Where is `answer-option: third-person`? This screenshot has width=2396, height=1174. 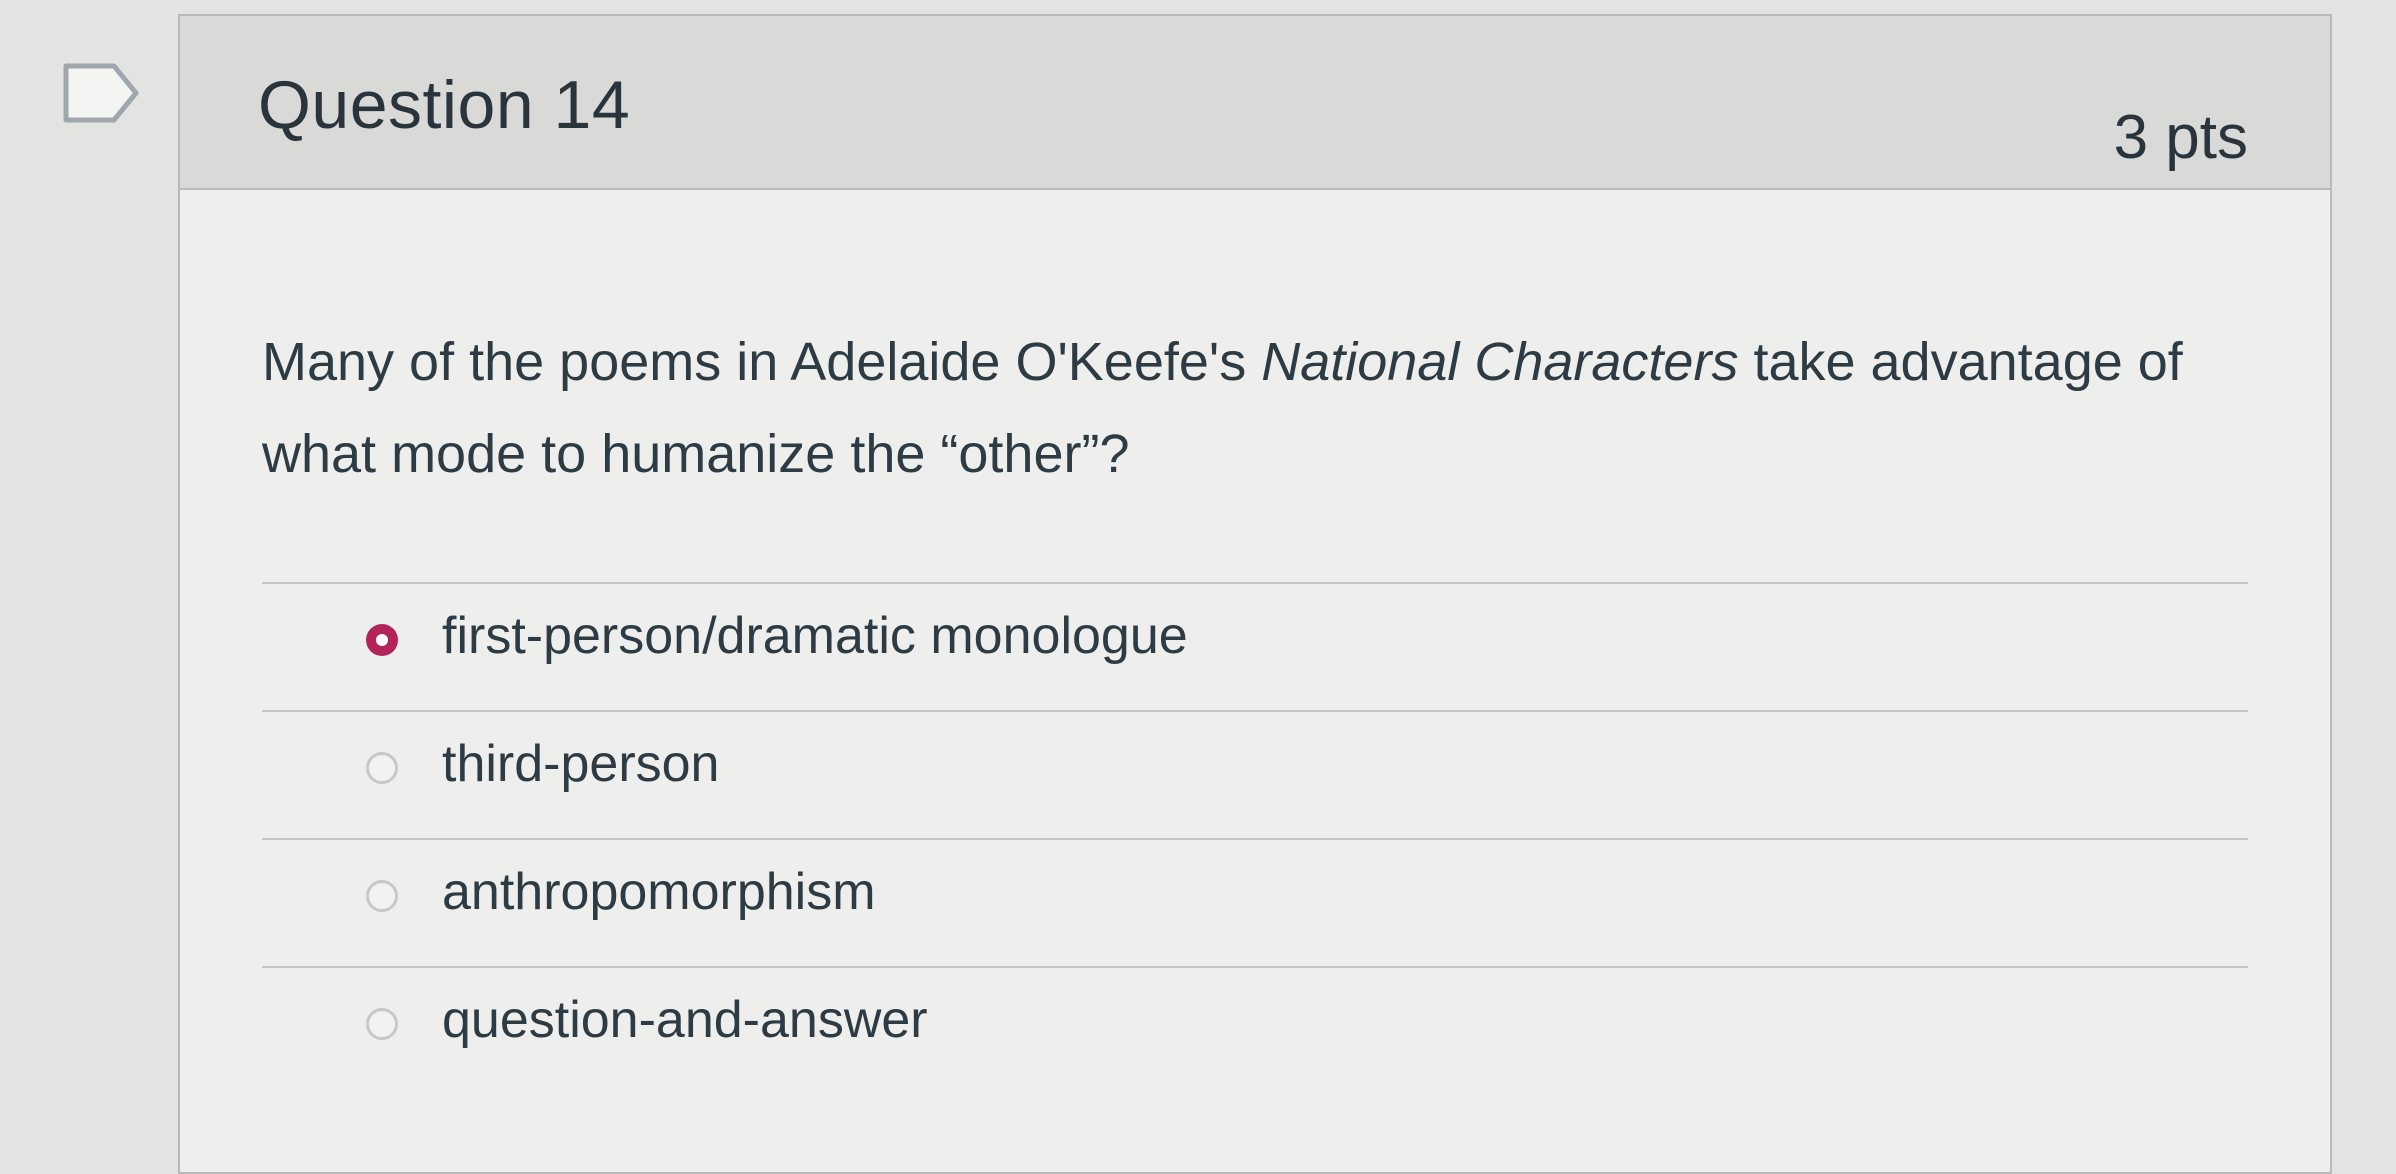
answer-option: third-person is located at coordinates (1255, 772).